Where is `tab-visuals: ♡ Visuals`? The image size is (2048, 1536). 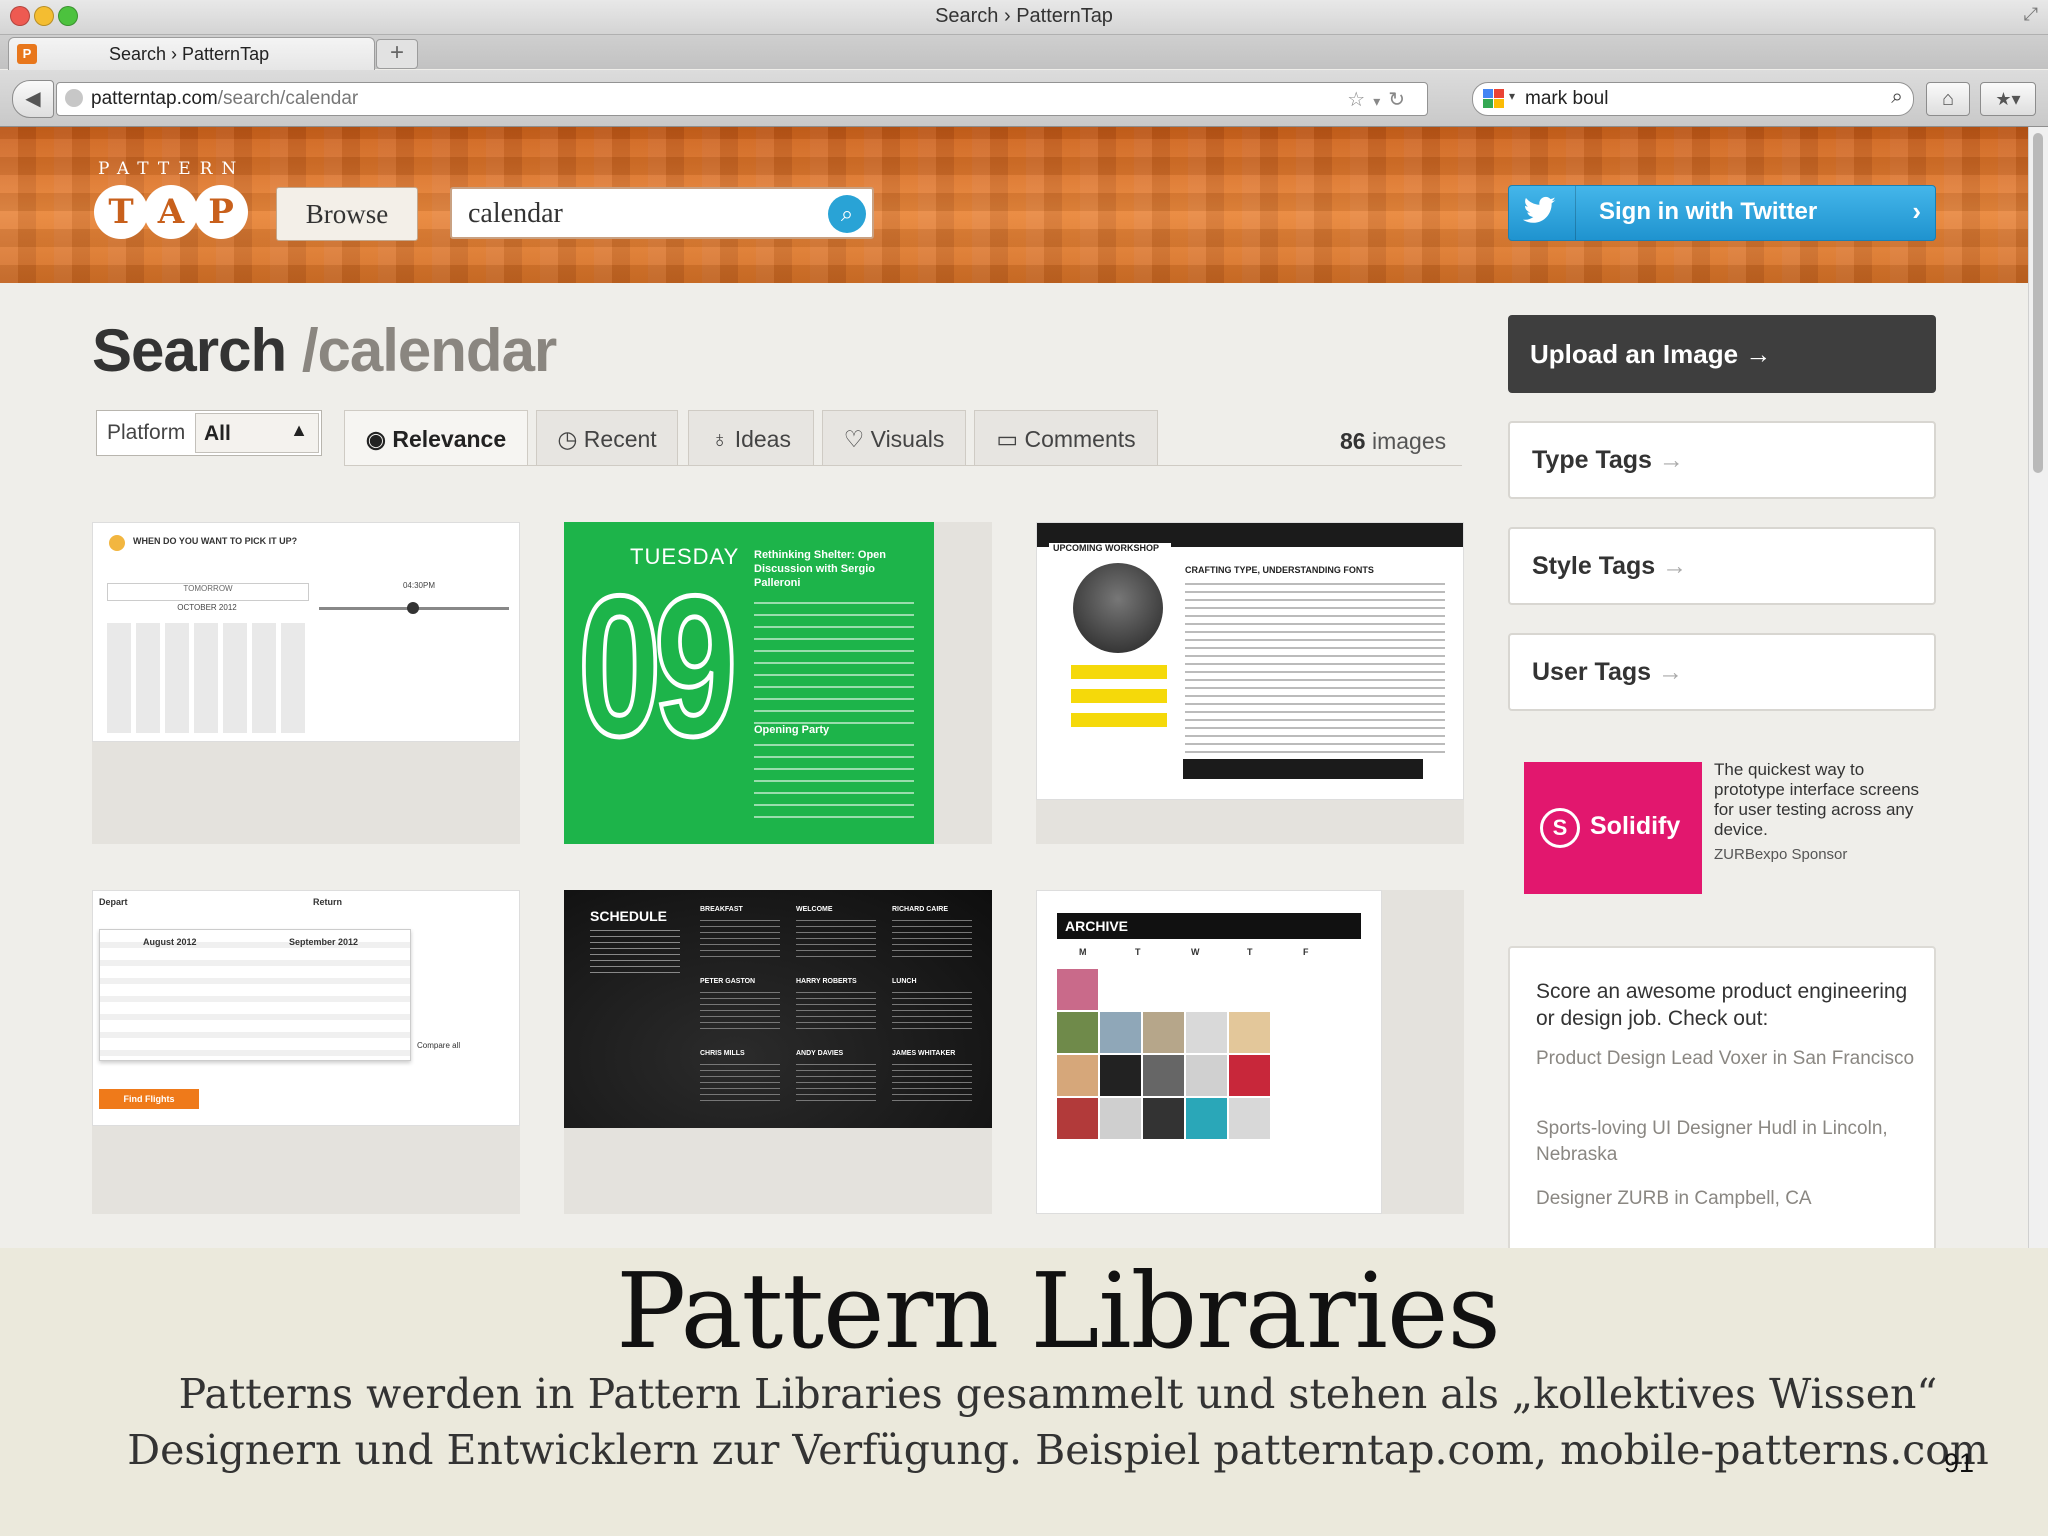
tab-visuals: ♡ Visuals is located at coordinates (894, 438).